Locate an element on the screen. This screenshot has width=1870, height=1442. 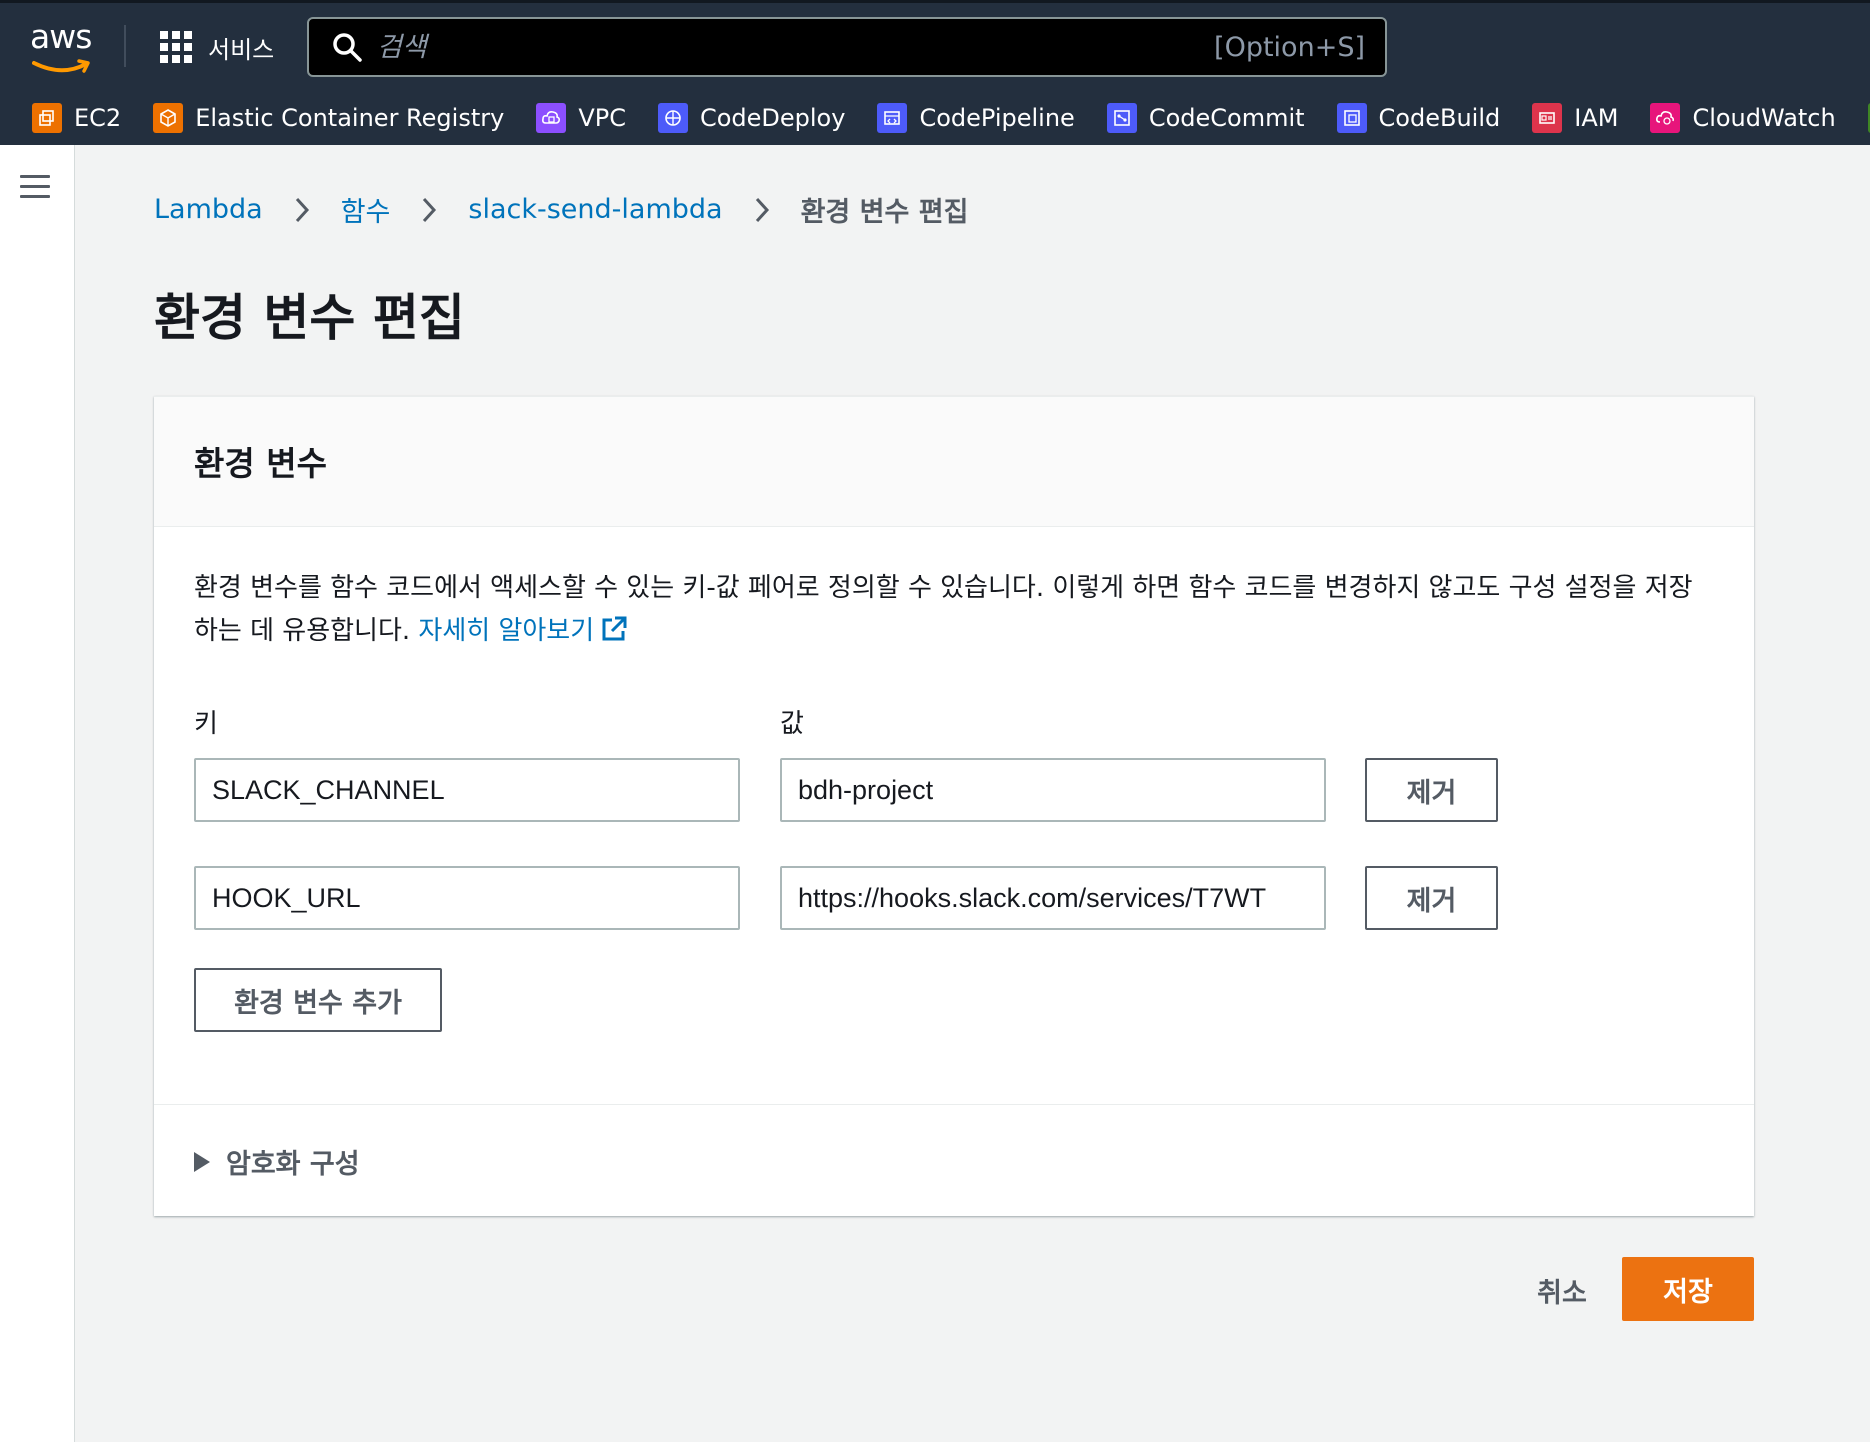
header-divider is located at coordinates (125, 46).